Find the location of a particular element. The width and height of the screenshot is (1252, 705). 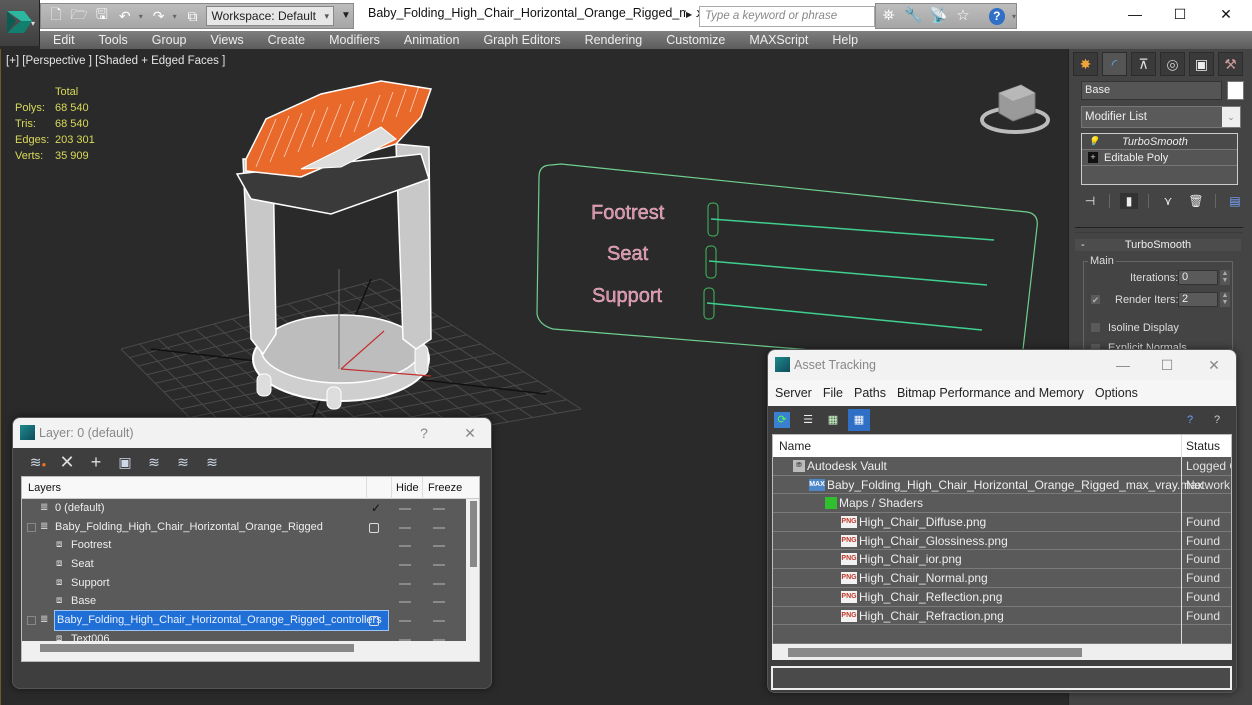

render-iters-spinner: ▲ ▼ is located at coordinates (1225, 299).